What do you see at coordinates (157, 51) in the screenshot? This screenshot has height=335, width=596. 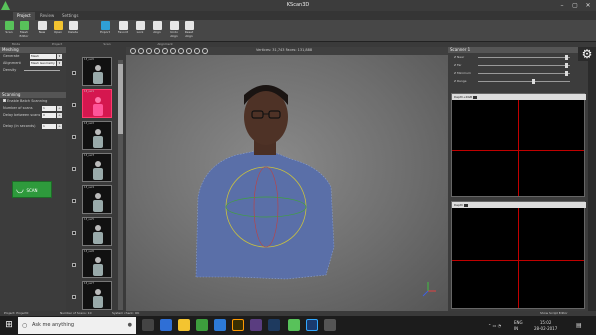 I see `view-right-icon` at bounding box center [157, 51].